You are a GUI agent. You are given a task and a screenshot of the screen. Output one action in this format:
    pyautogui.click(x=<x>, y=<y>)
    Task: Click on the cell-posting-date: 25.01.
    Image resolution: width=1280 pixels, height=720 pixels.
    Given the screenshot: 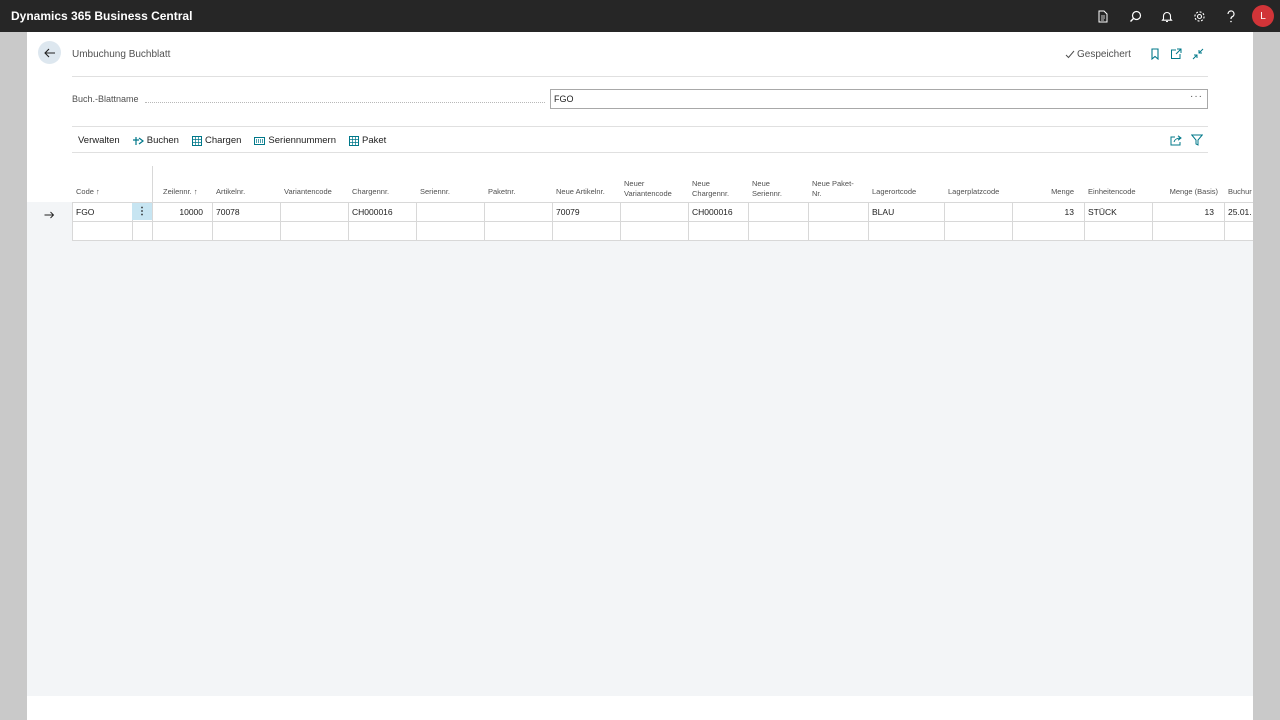 What is the action you would take?
    pyautogui.click(x=1240, y=212)
    